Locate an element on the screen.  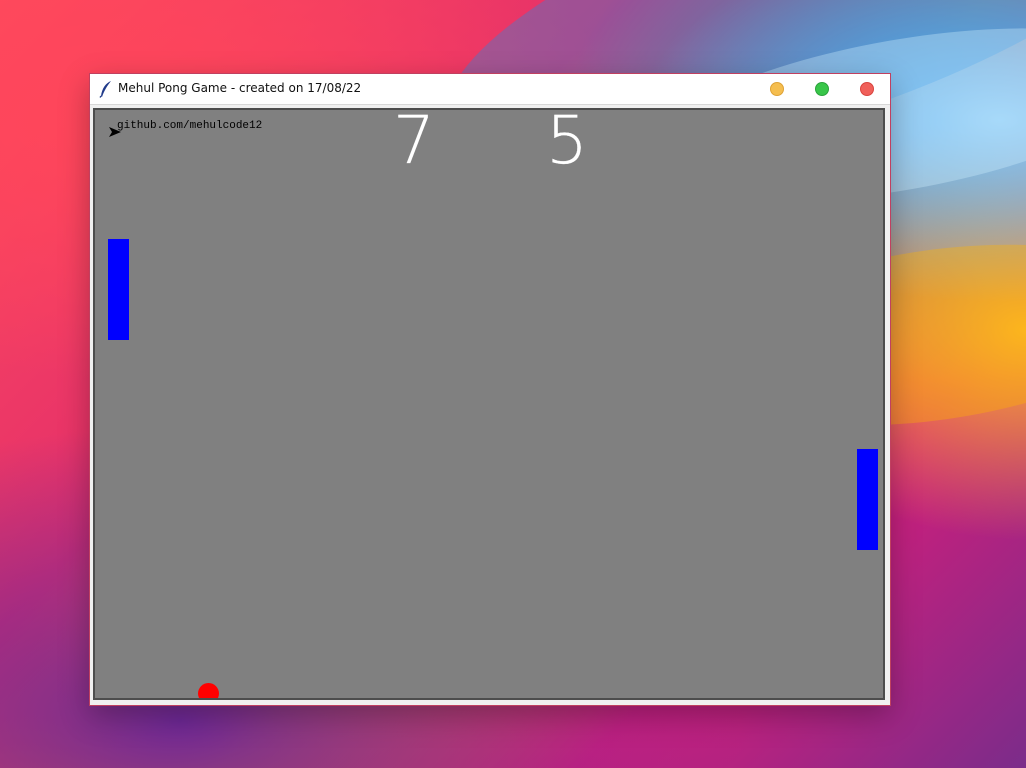
left-paddle is located at coordinates (118, 289).